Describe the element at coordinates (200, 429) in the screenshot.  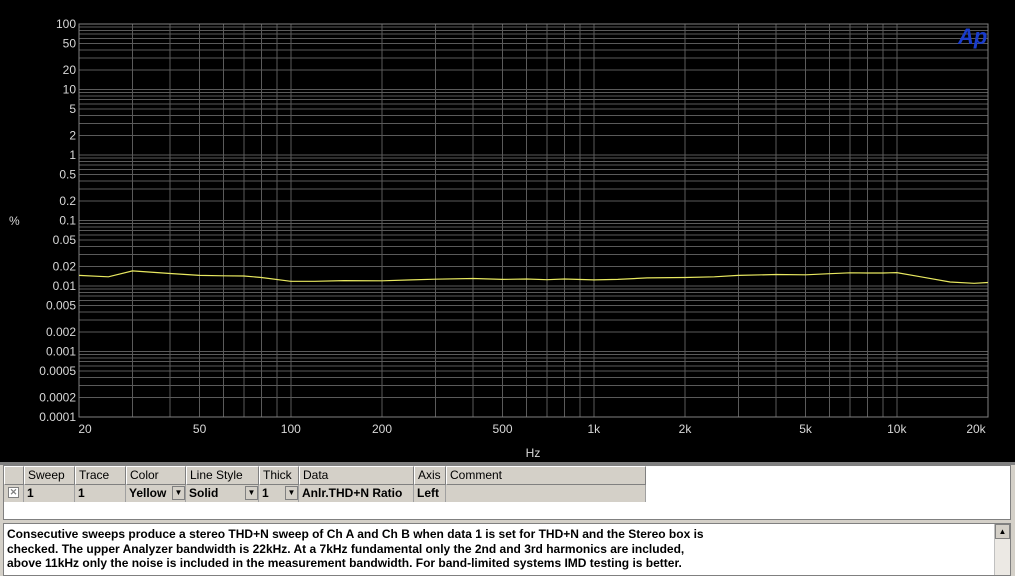
I see `x-tick-label: 50` at that location.